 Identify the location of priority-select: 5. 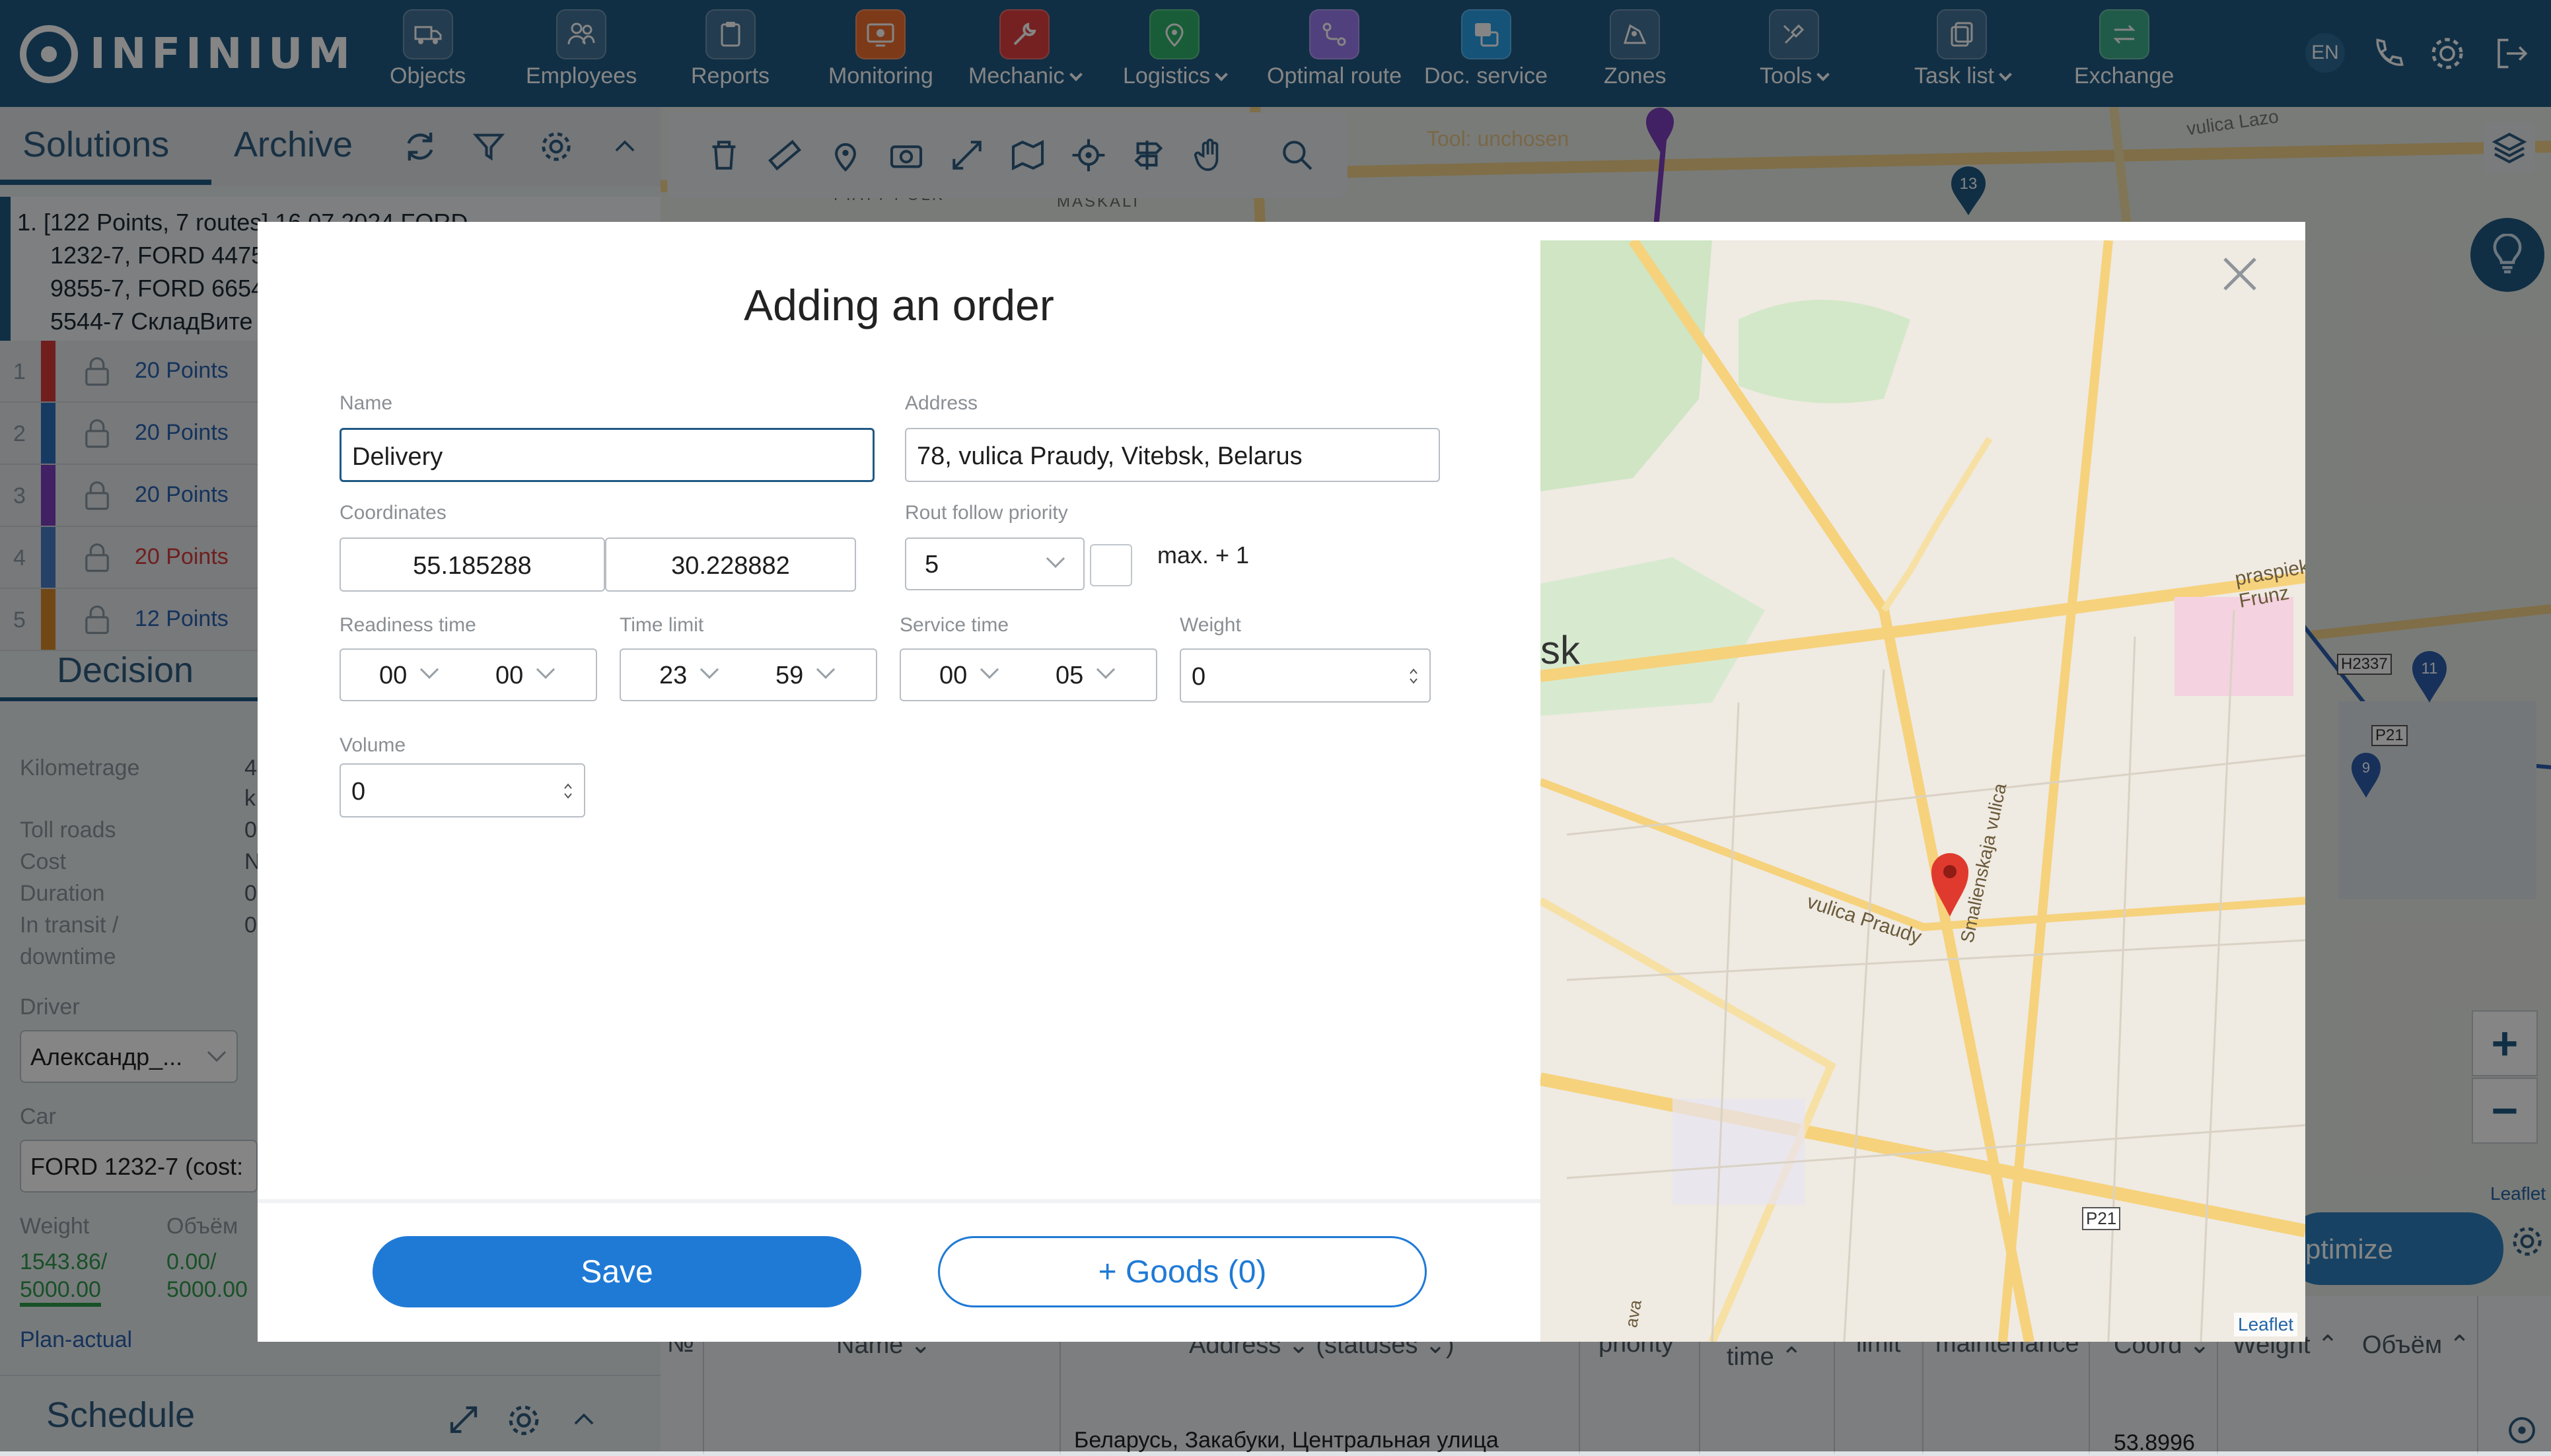
(995, 563).